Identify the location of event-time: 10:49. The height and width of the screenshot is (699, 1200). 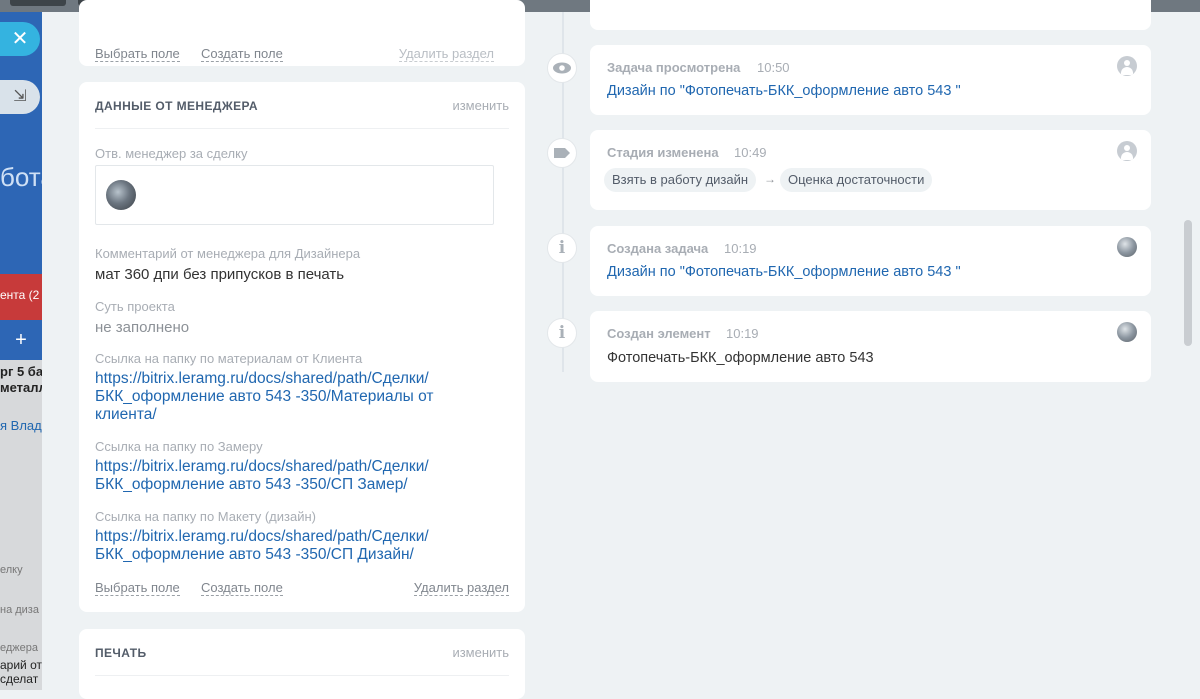
(750, 152).